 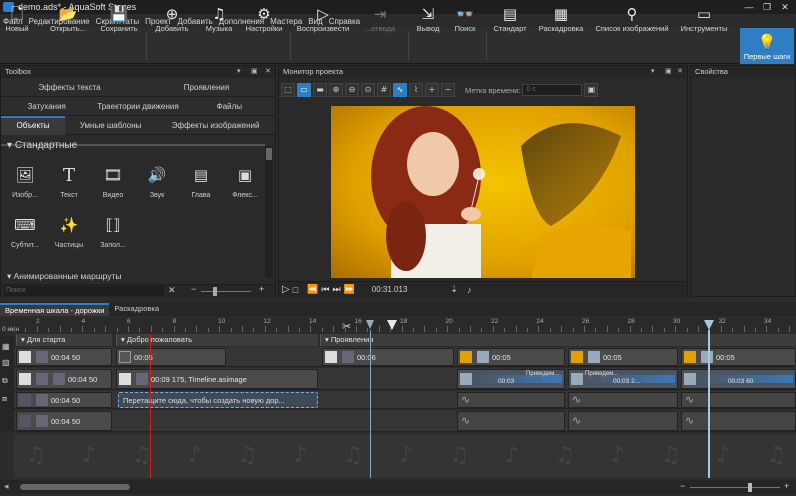 What do you see at coordinates (55, 309) in the screenshot?
I see `tab-timeline-tracks: Временная шкала - дорожки` at bounding box center [55, 309].